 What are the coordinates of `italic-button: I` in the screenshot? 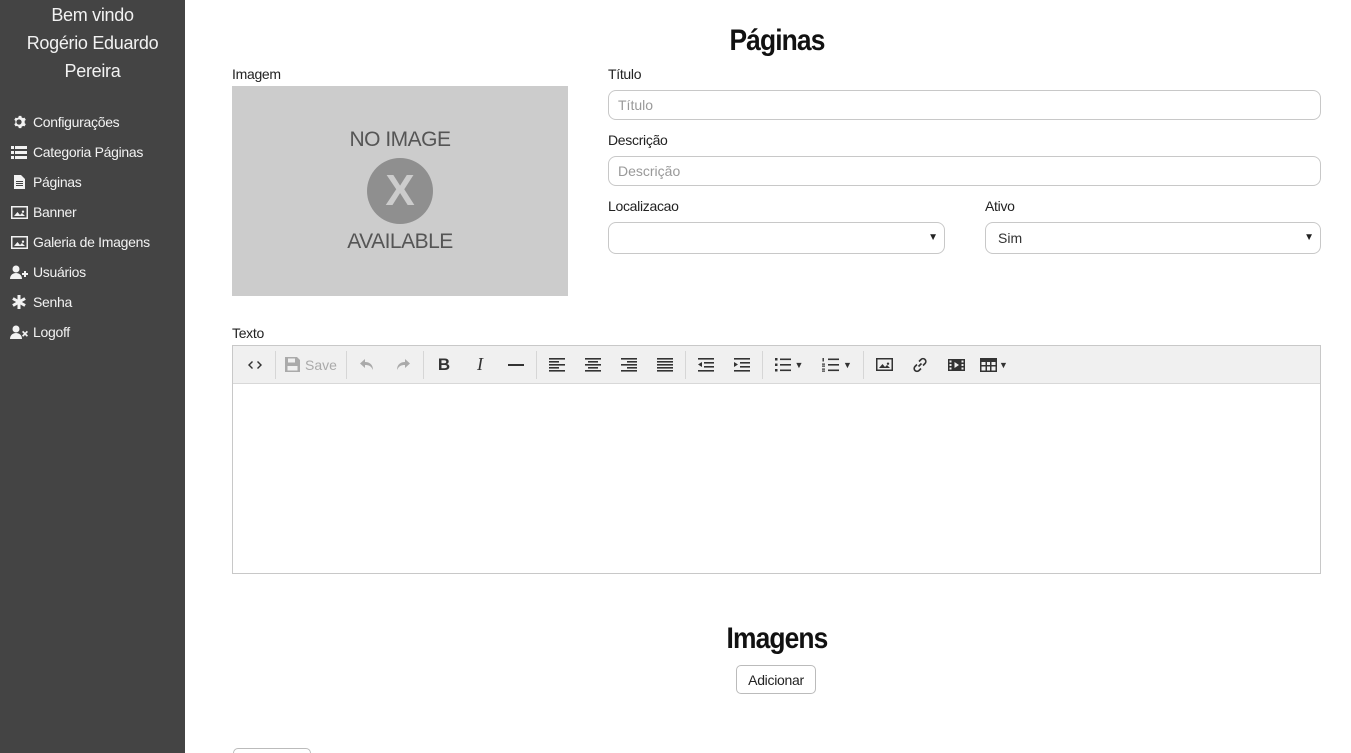 It's located at (480, 365).